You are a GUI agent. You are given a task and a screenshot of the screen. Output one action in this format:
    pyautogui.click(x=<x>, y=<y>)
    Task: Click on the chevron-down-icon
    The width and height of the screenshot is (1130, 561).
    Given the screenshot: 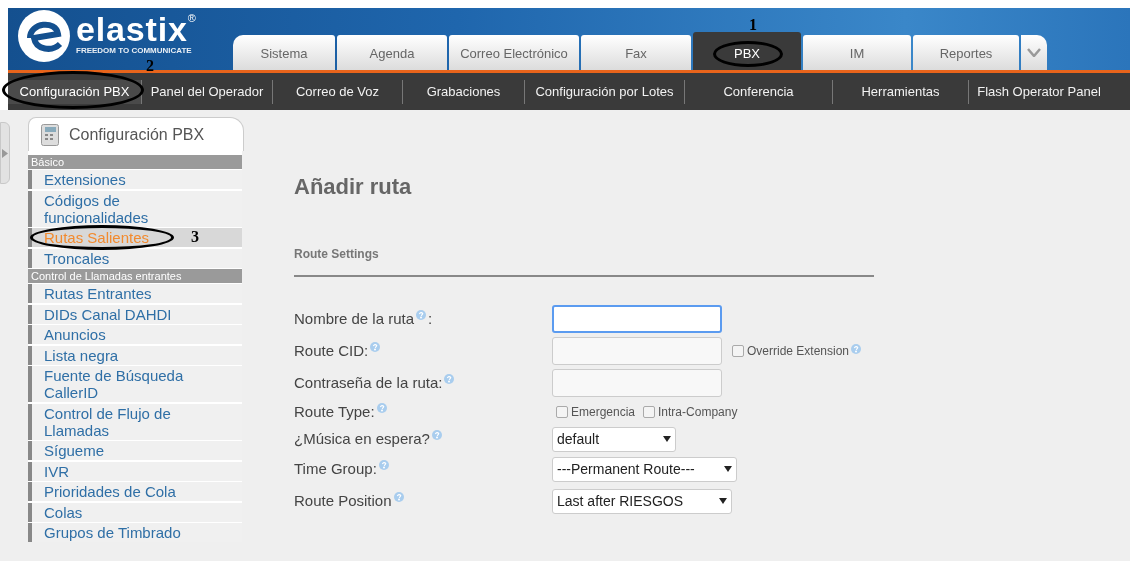 What is the action you would take?
    pyautogui.click(x=1034, y=52)
    